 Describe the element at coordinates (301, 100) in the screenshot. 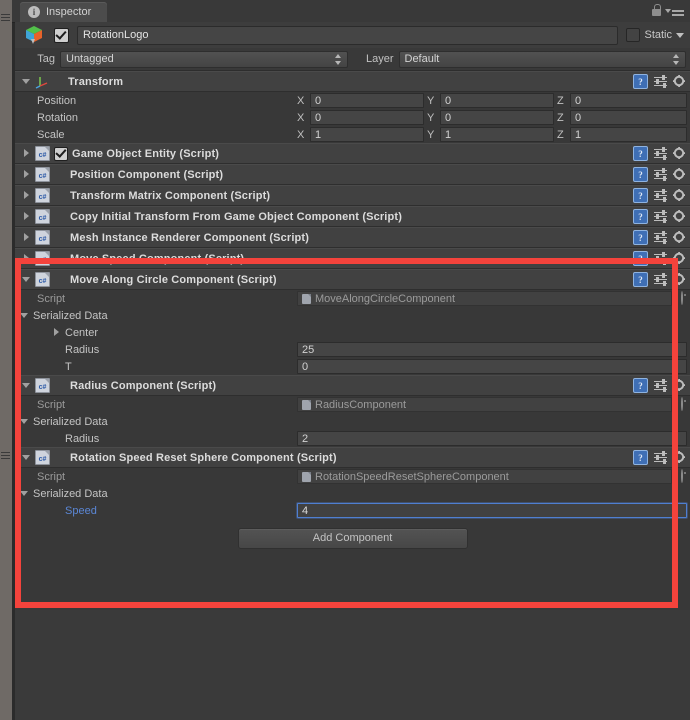

I see `axis-label-x: X` at that location.